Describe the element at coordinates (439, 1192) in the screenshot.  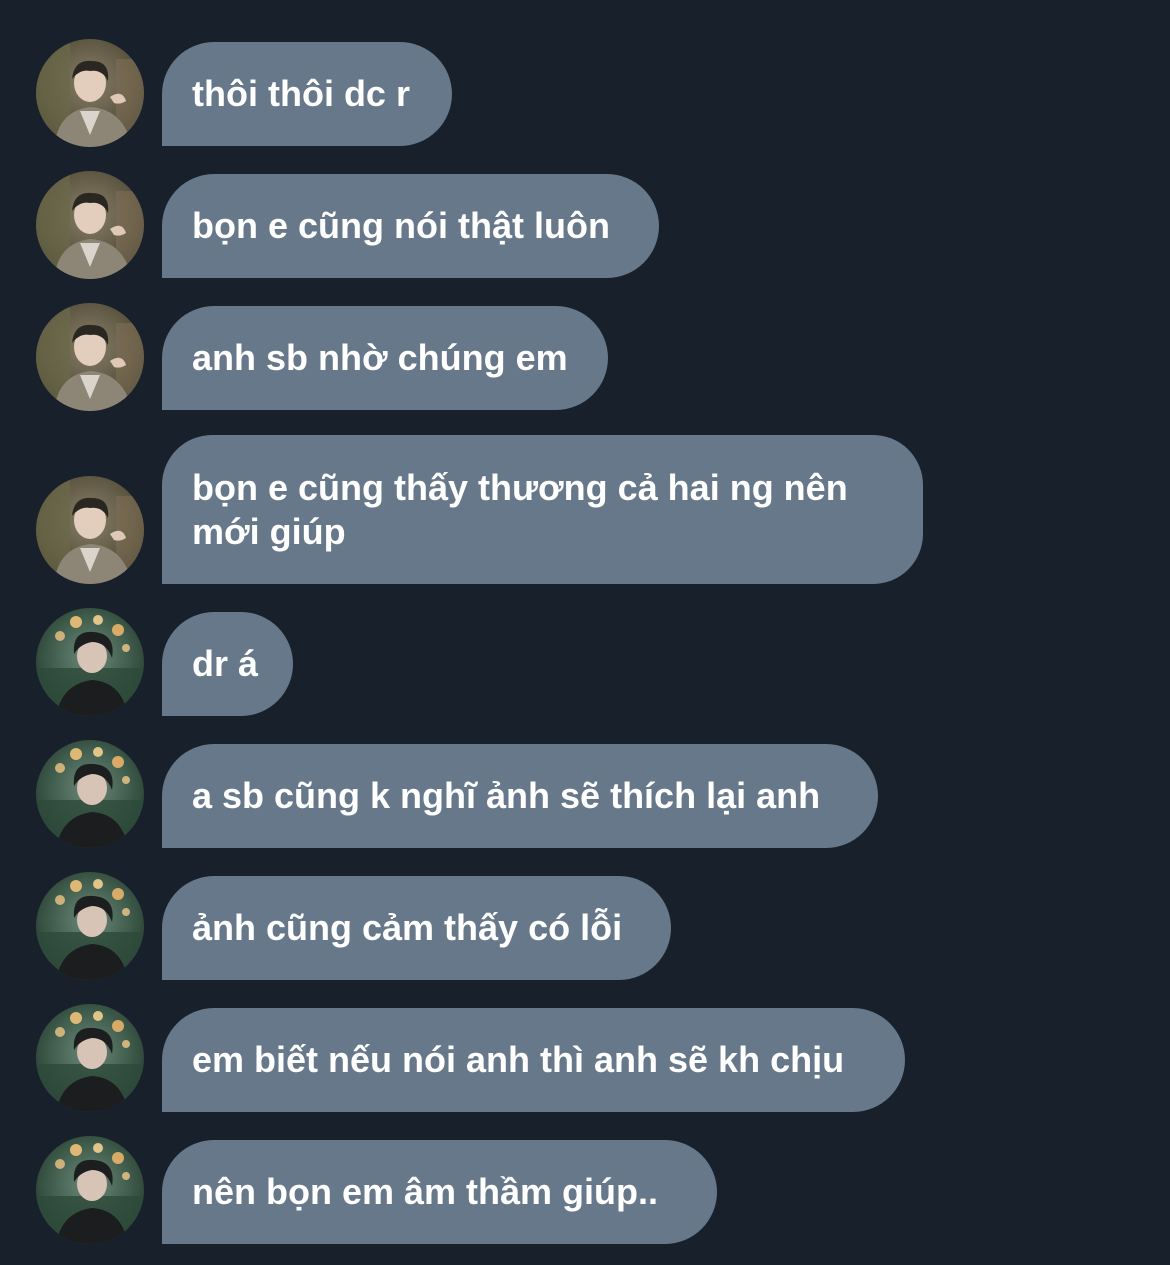
I see `message-bubble: nên bọn em âm thầm giúp..` at that location.